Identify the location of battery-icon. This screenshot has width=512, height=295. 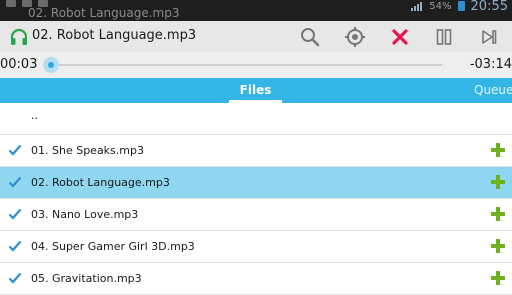
(461, 6).